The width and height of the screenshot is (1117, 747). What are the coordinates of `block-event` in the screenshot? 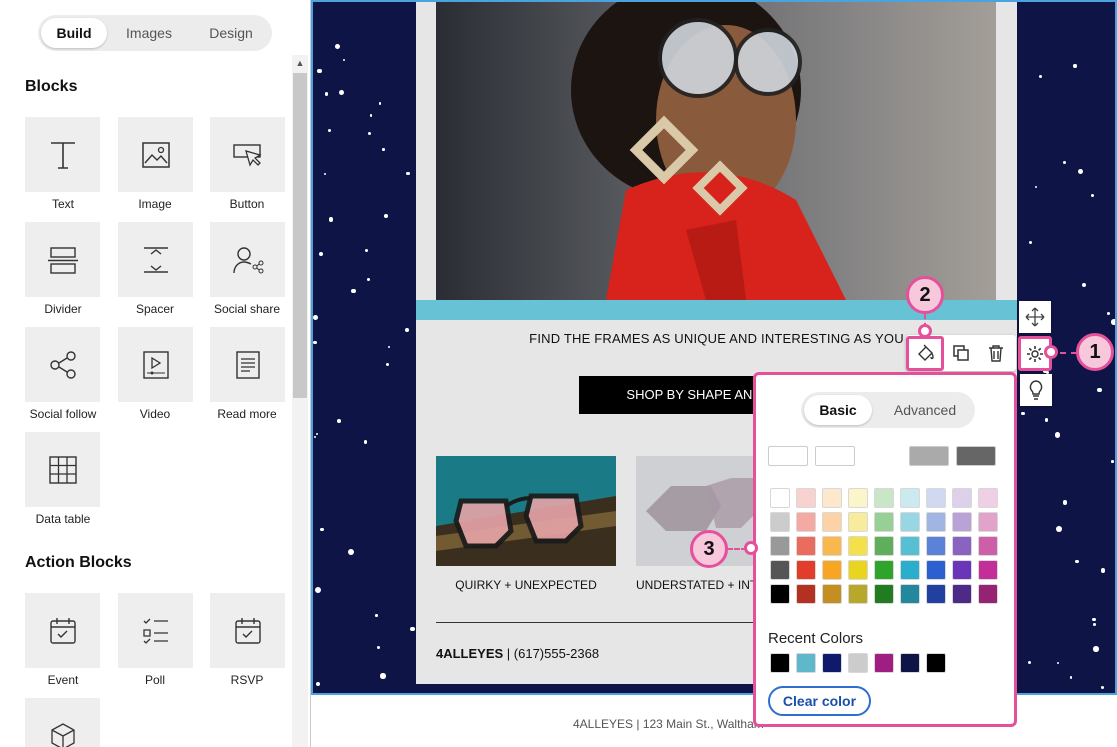 It's located at (62, 630).